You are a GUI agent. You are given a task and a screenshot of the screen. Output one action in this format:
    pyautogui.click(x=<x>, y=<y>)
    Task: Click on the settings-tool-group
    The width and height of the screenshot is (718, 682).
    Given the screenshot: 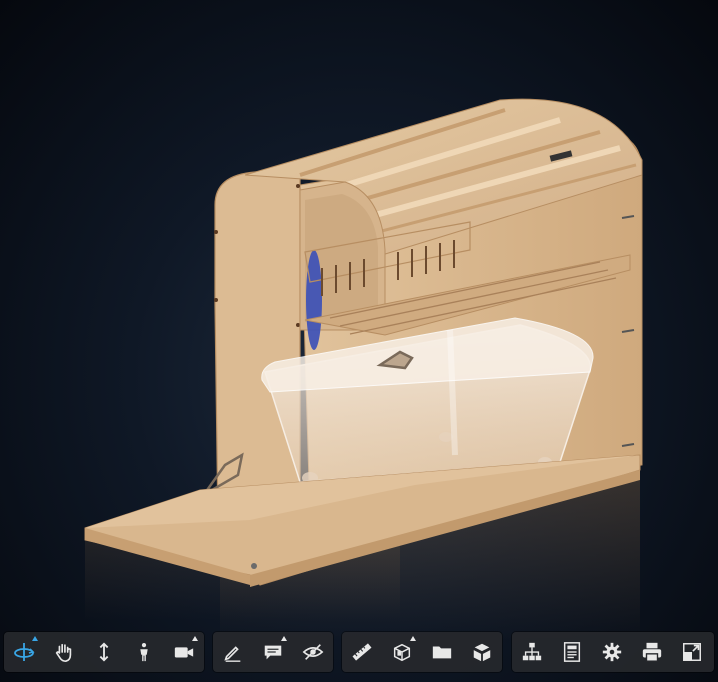 What is the action you would take?
    pyautogui.click(x=613, y=652)
    